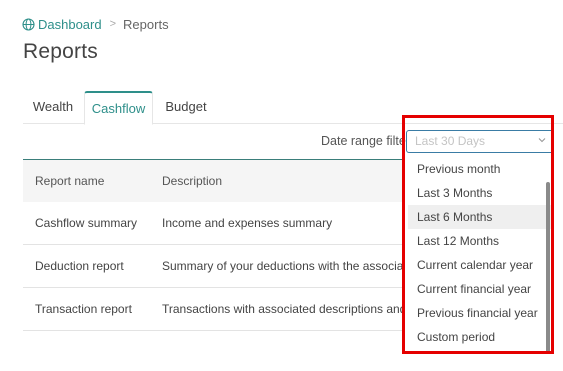 The height and width of the screenshot is (371, 563). I want to click on date-range-placeholder: Last 30 Days, so click(450, 141).